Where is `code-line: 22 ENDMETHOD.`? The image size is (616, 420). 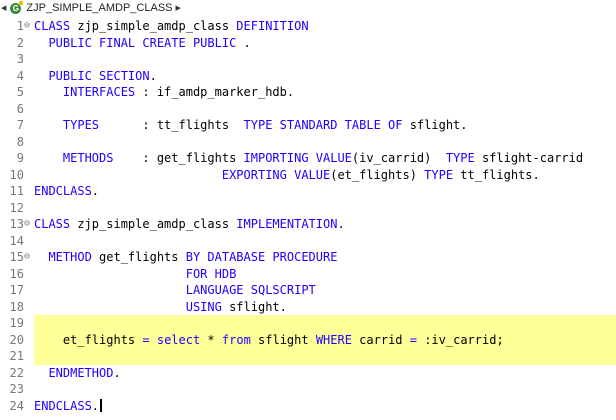
code-line: 22 ENDMETHOD. is located at coordinates (308, 373).